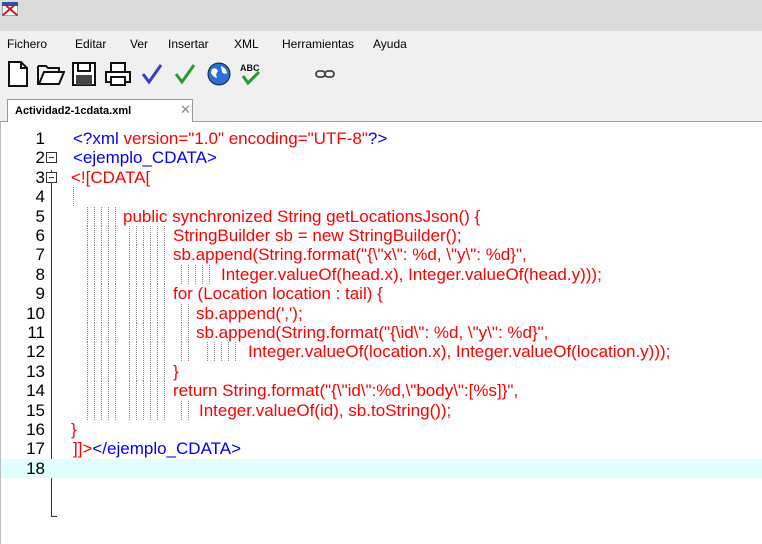  I want to click on menu-ver: Ver, so click(139, 44).